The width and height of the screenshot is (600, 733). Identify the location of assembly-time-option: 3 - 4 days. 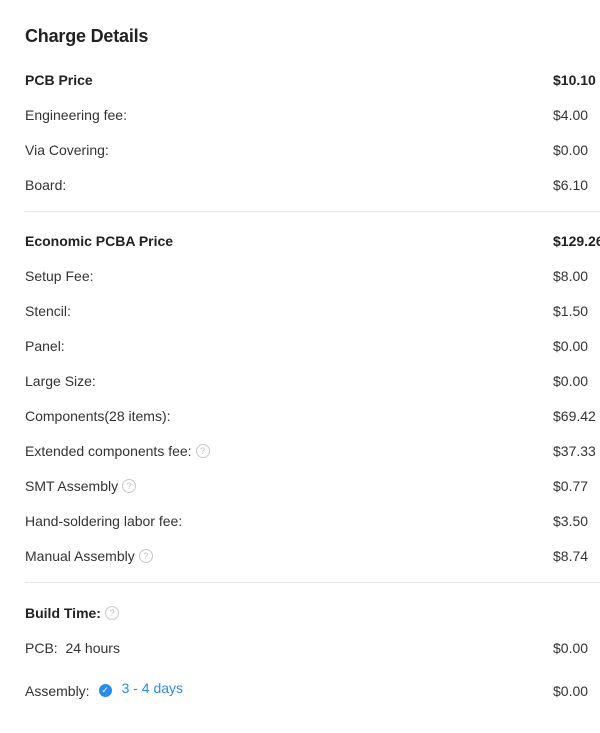
(152, 688).